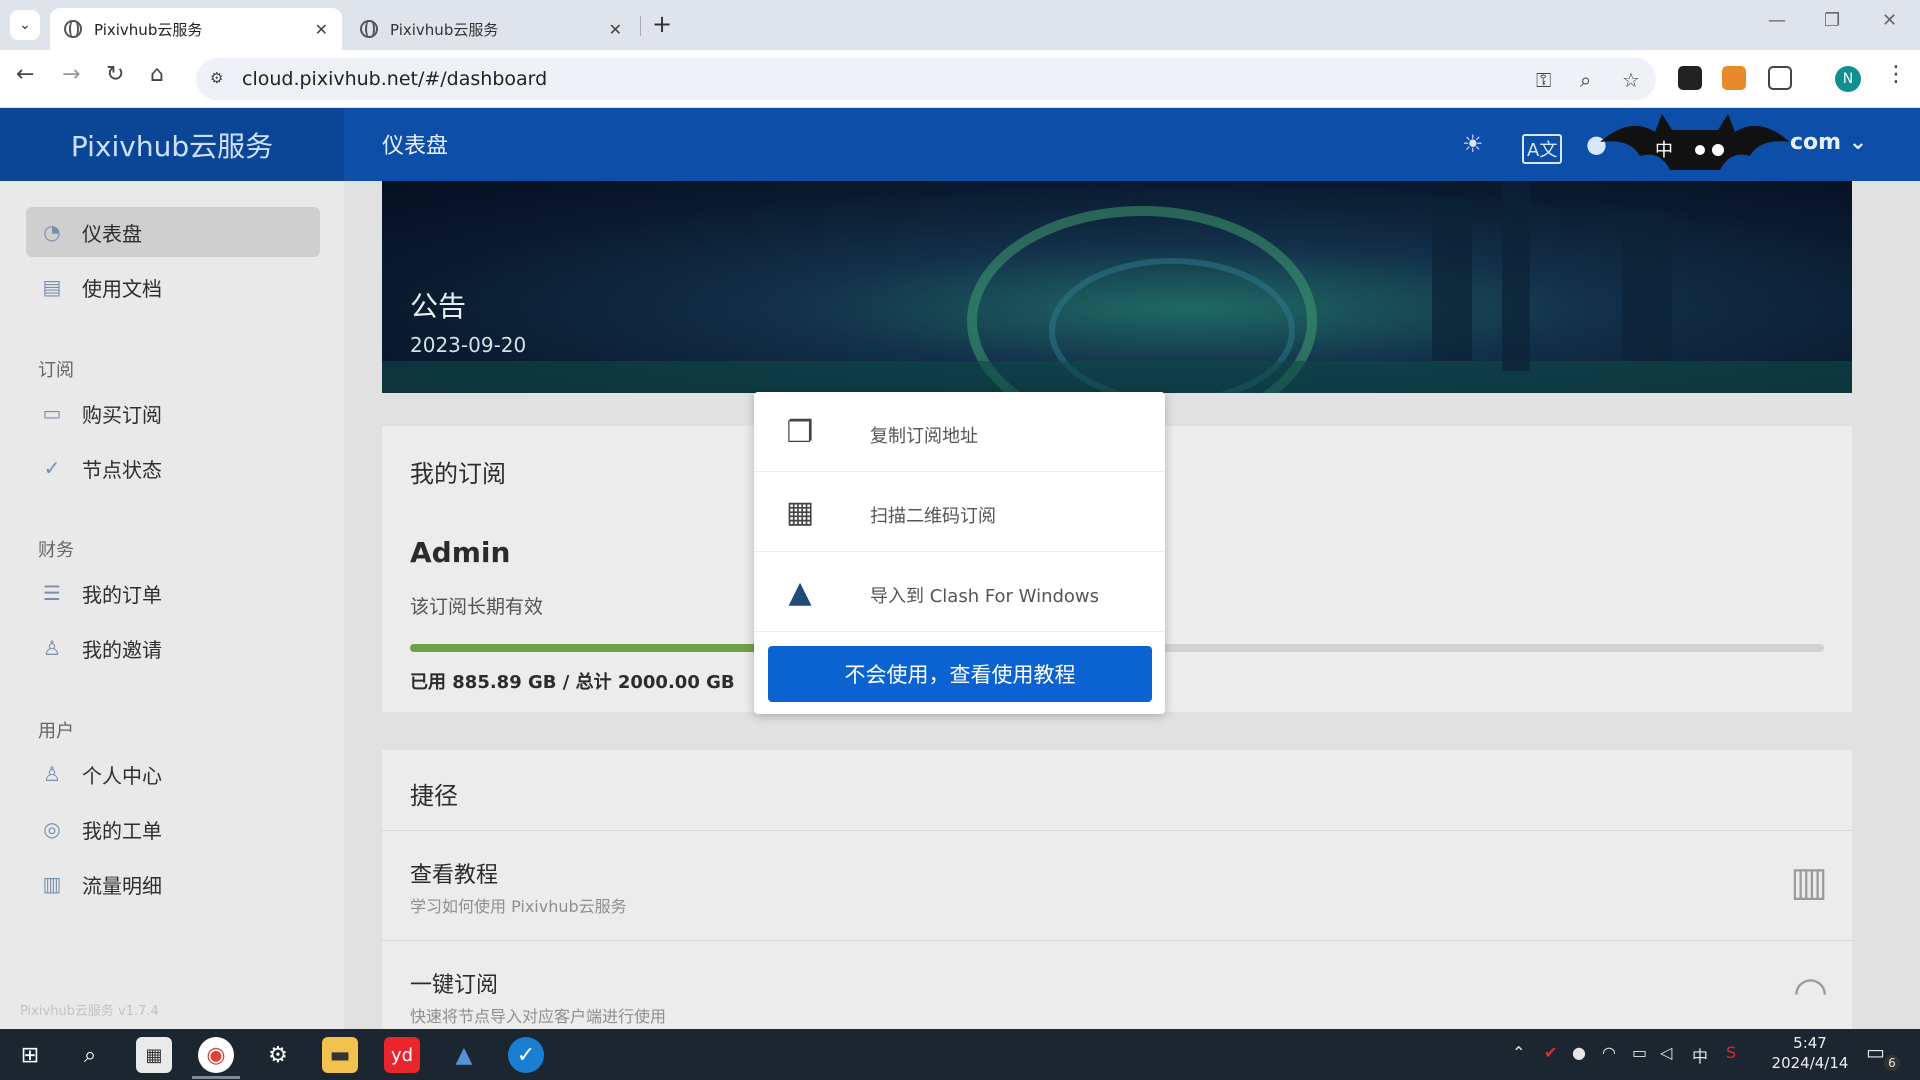 Image resolution: width=1920 pixels, height=1080 pixels. I want to click on clash-app-icon: ▲, so click(464, 1055).